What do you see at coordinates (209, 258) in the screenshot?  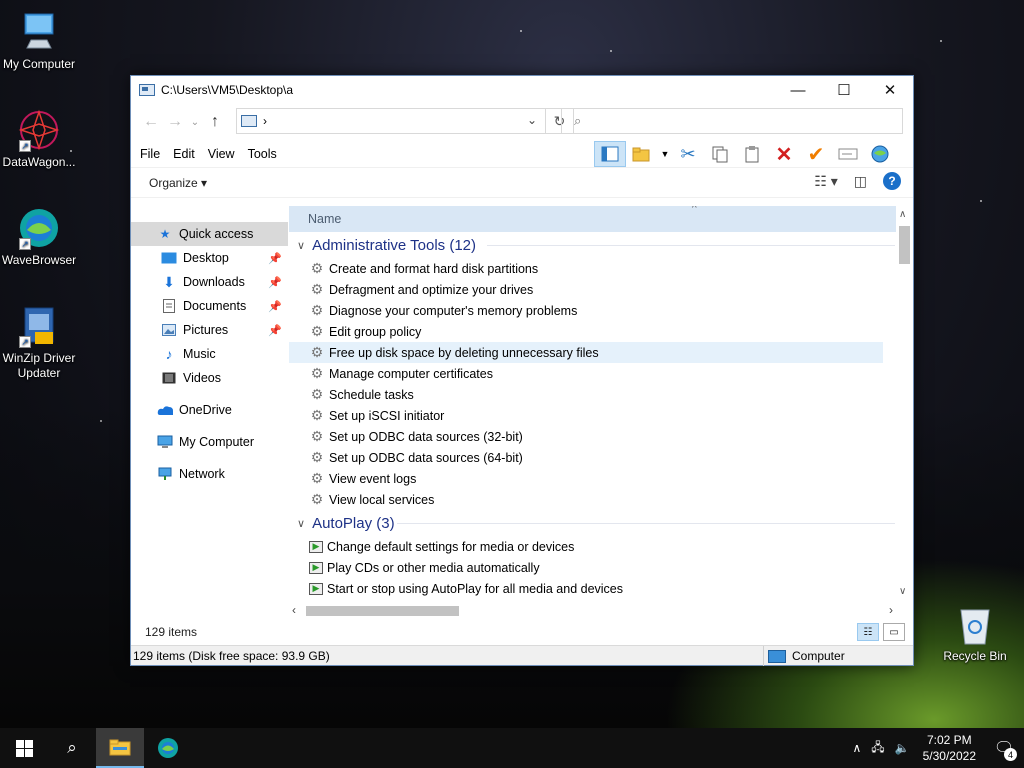 I see `nav-item-desktop: Desktop 📌` at bounding box center [209, 258].